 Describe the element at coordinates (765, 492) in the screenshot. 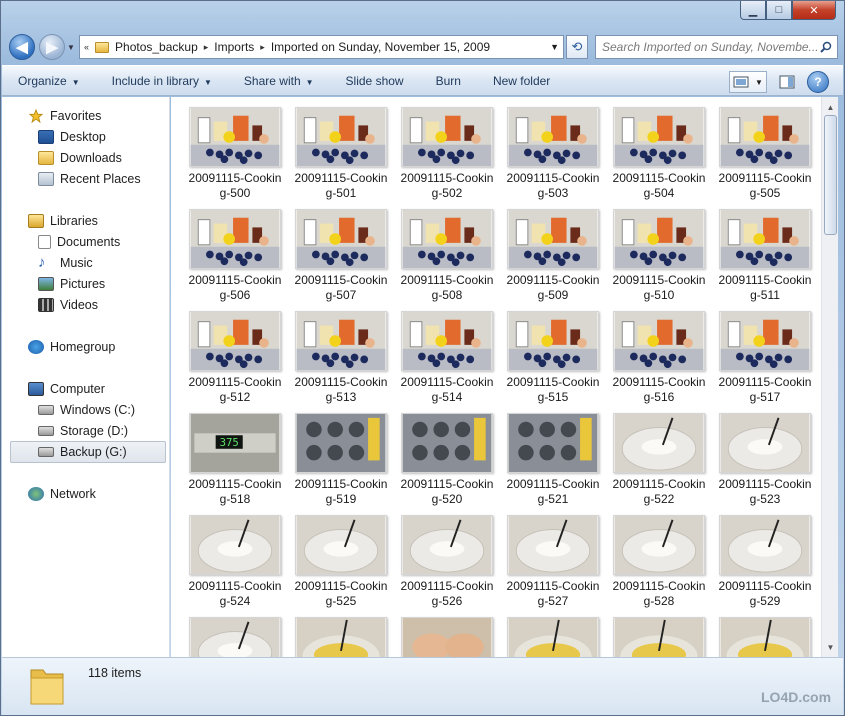

I see `file-name: 20091115-Cookin g-523` at that location.